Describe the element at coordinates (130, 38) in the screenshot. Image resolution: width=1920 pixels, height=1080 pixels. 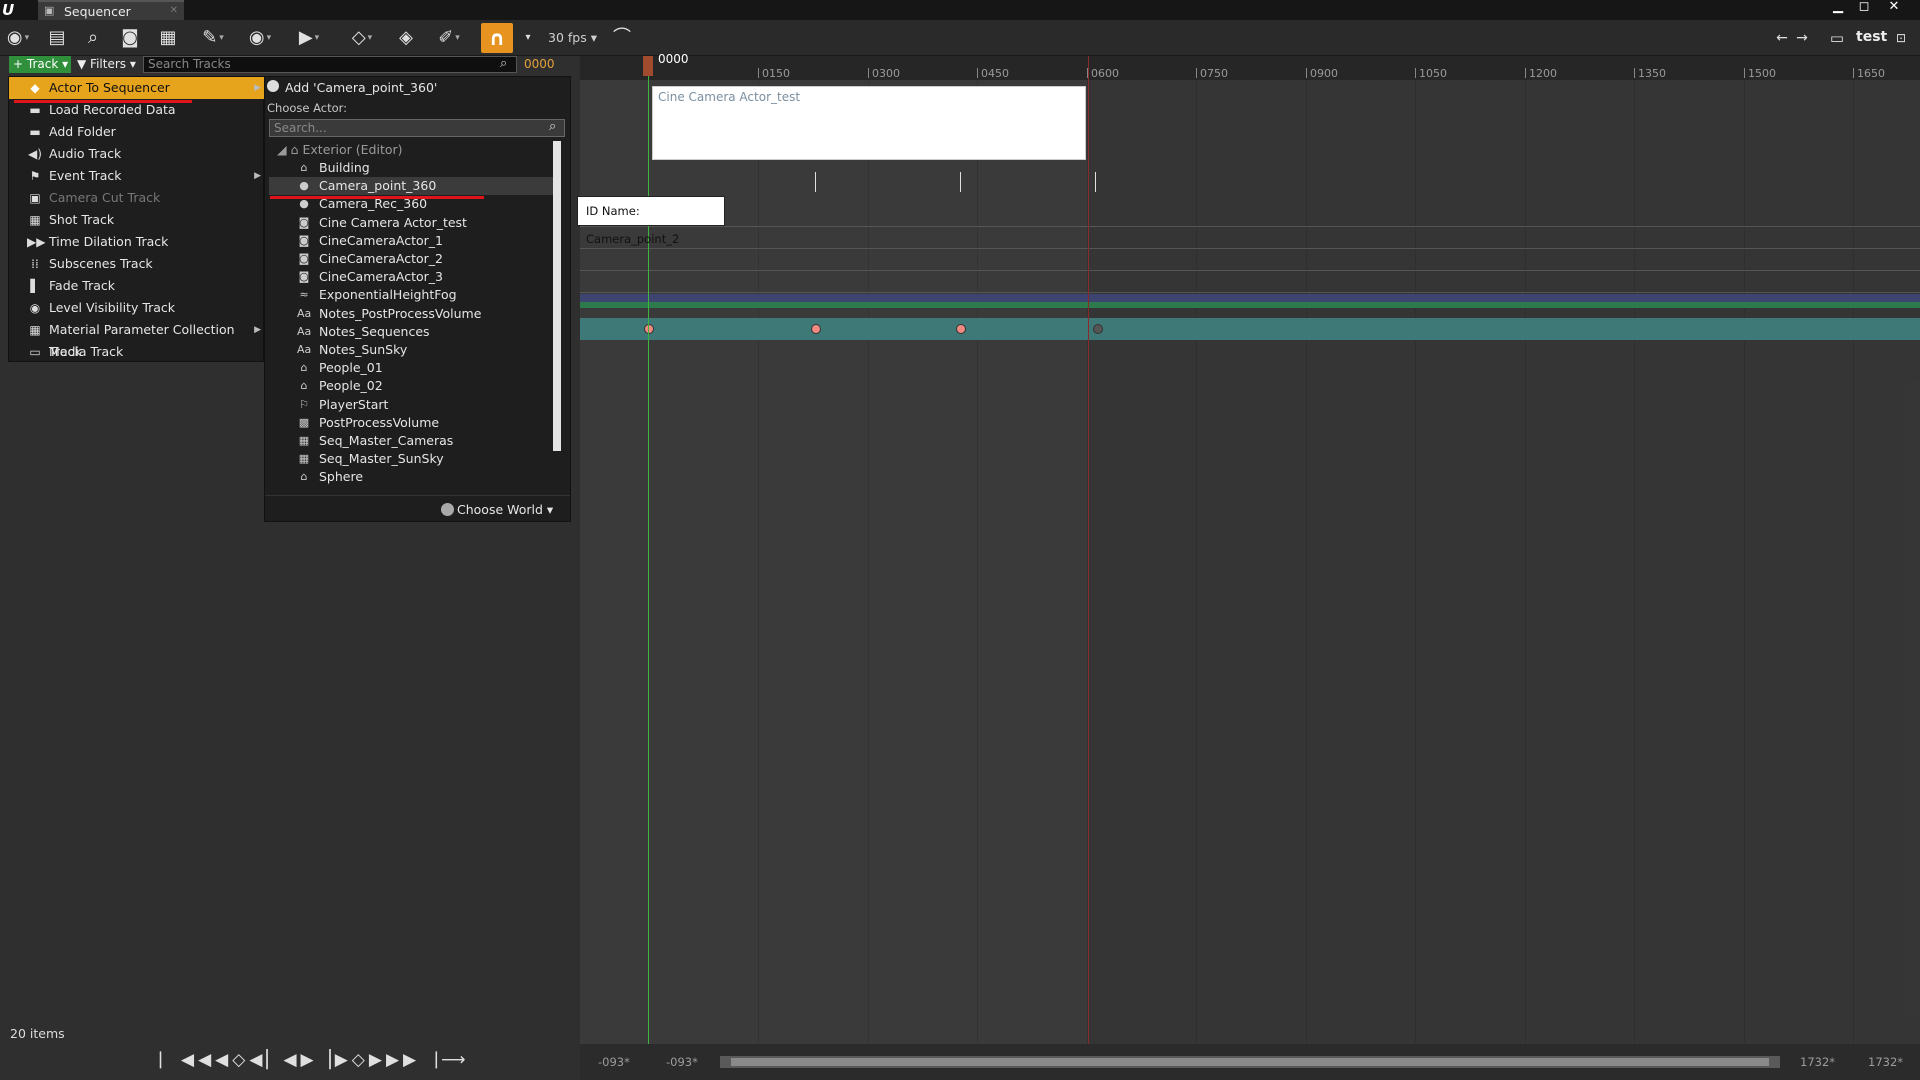
I see `camera-add-icon: ◙` at that location.